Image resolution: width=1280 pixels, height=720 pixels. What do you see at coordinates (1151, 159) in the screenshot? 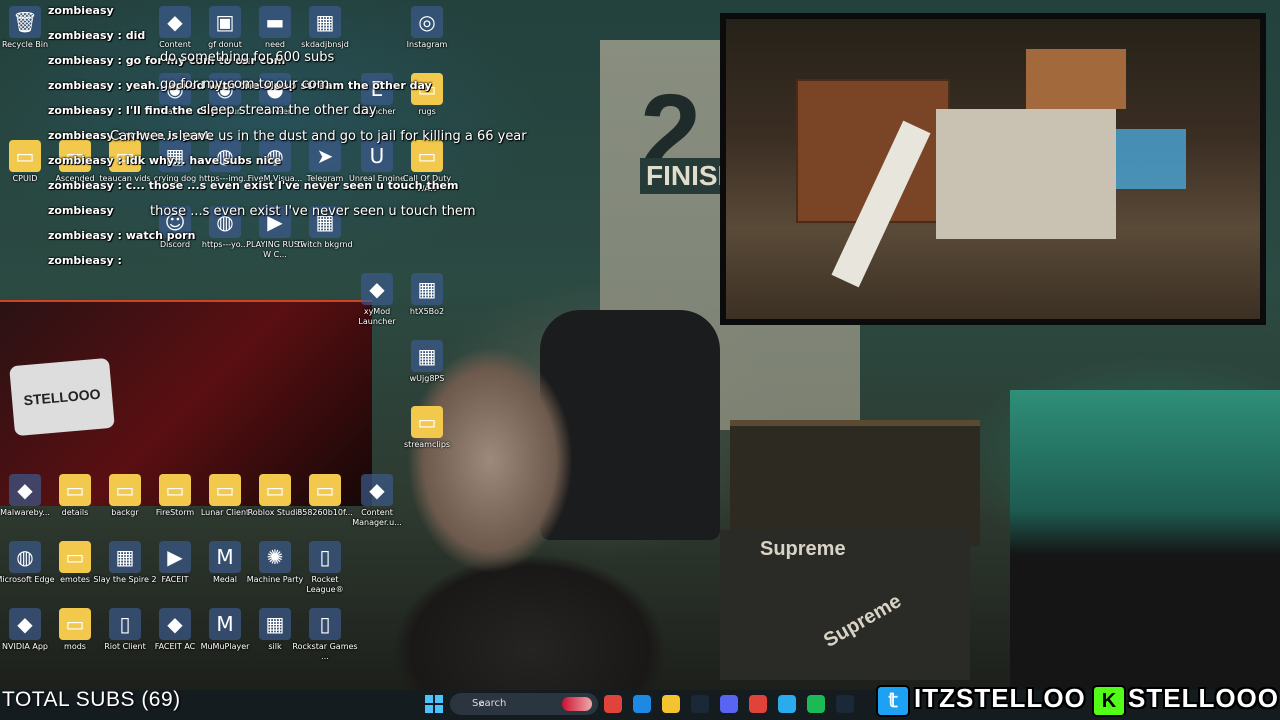
I see `blue-box` at bounding box center [1151, 159].